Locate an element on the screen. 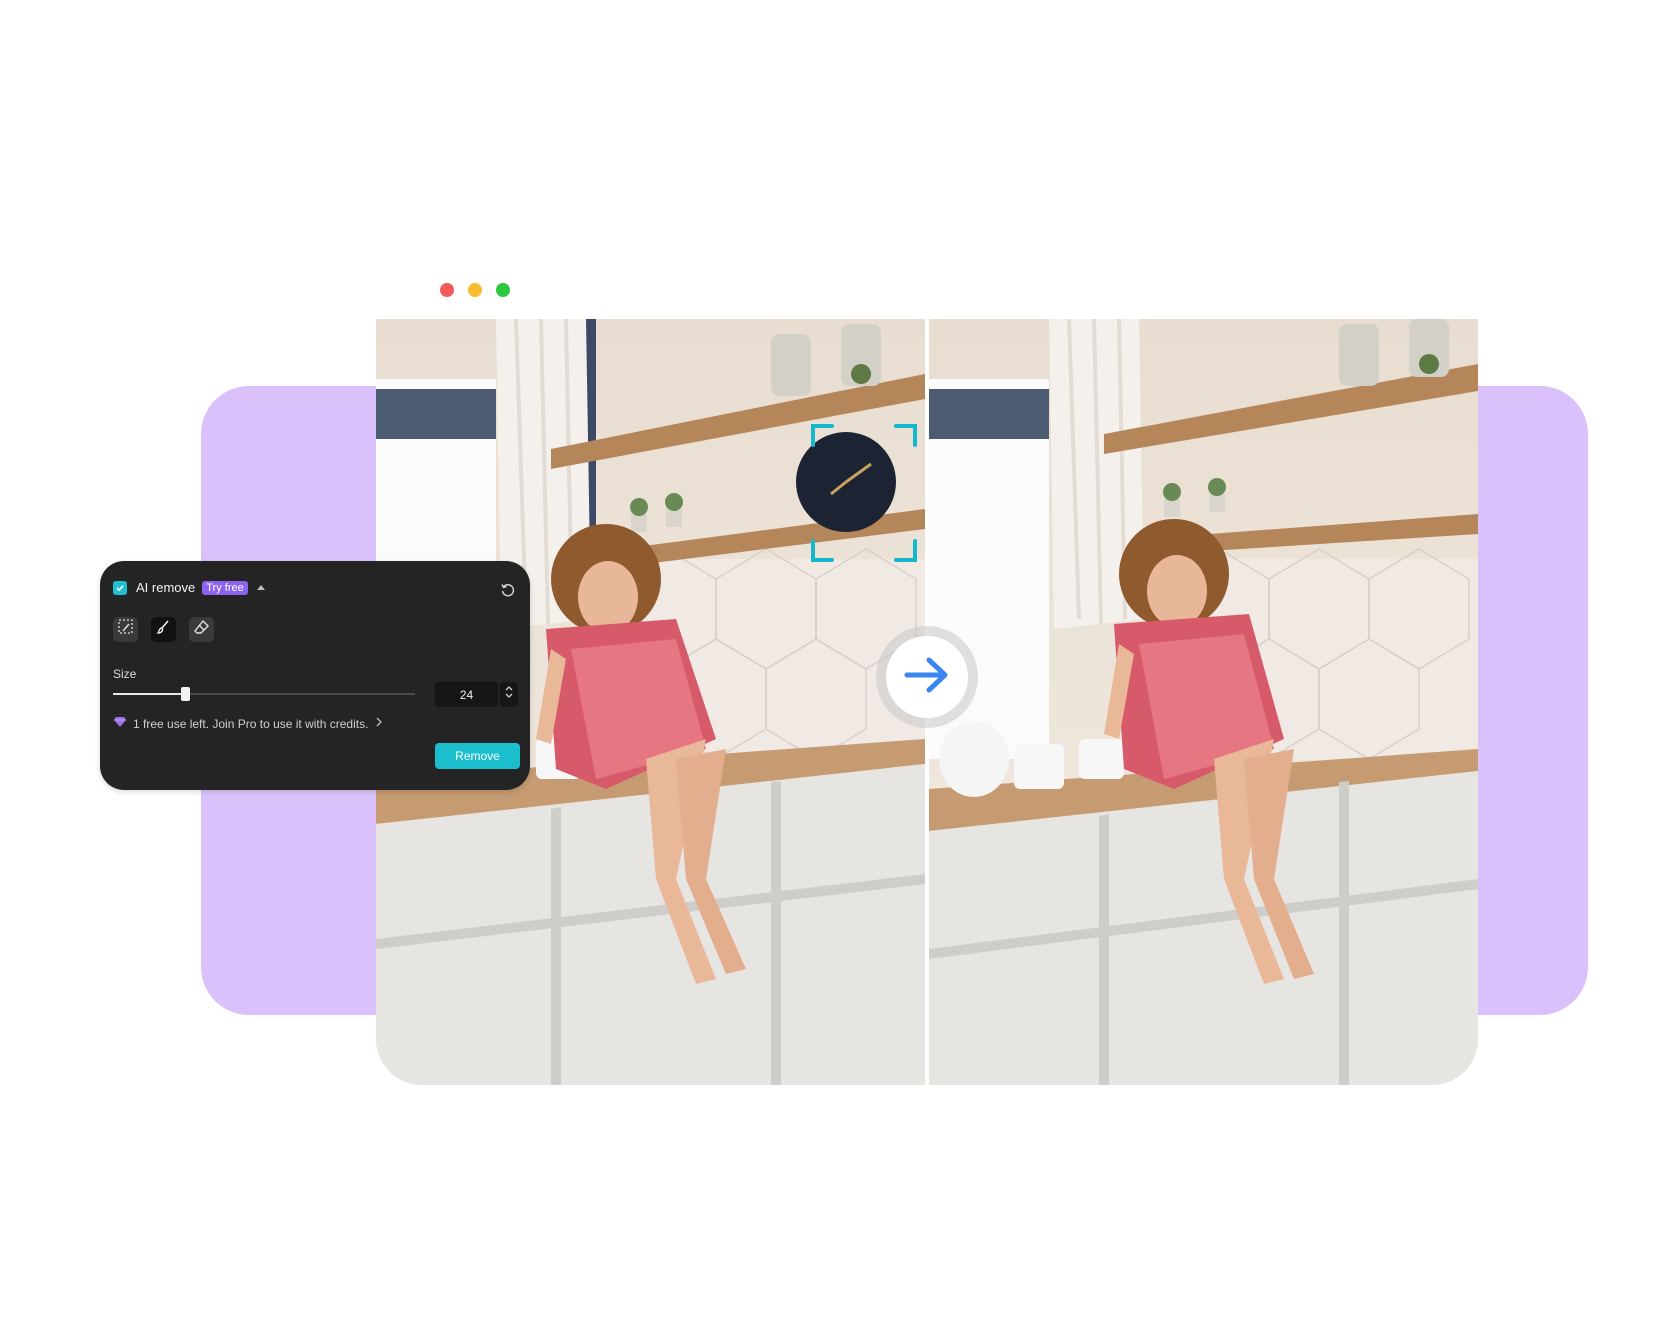 The image size is (1680, 1344). minimize-dot is located at coordinates (475, 290).